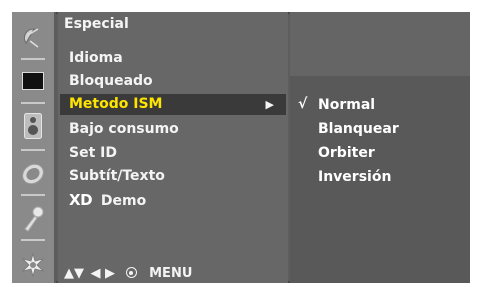 This screenshot has width=478, height=287. What do you see at coordinates (111, 81) in the screenshot?
I see `menu-item-label: Bloqueado` at bounding box center [111, 81].